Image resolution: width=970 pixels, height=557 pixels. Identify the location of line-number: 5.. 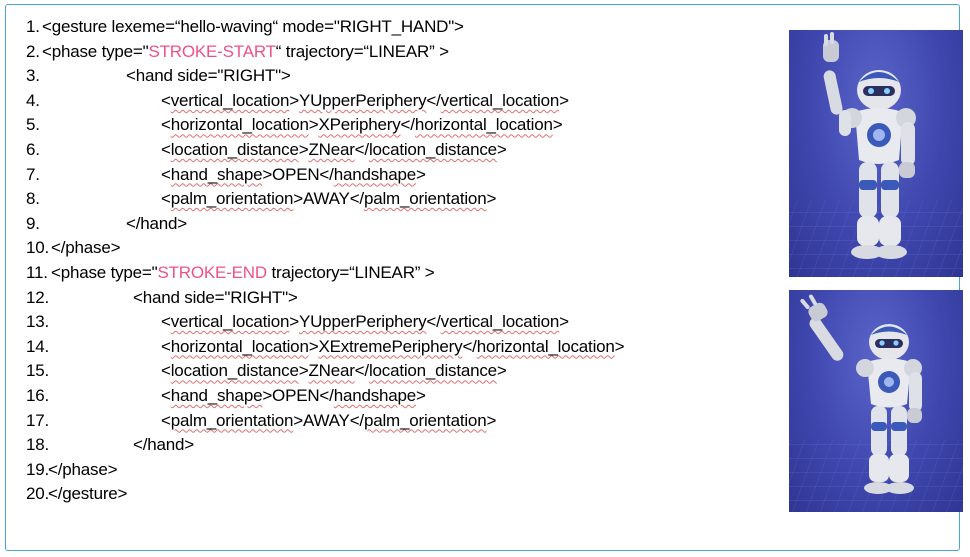
(33, 125).